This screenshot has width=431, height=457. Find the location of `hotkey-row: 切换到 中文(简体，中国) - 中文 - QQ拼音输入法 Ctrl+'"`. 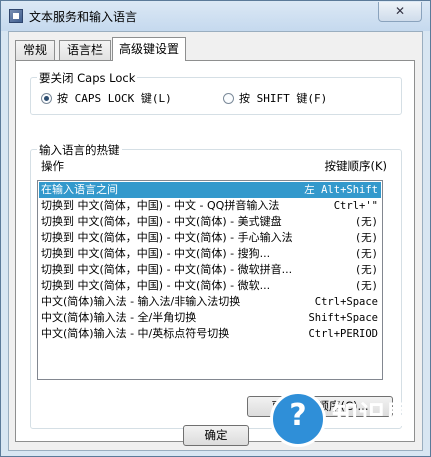

hotkey-row: 切换到 中文(简体，中国) - 中文 - QQ拼音输入法 Ctrl+'" is located at coordinates (210, 206).